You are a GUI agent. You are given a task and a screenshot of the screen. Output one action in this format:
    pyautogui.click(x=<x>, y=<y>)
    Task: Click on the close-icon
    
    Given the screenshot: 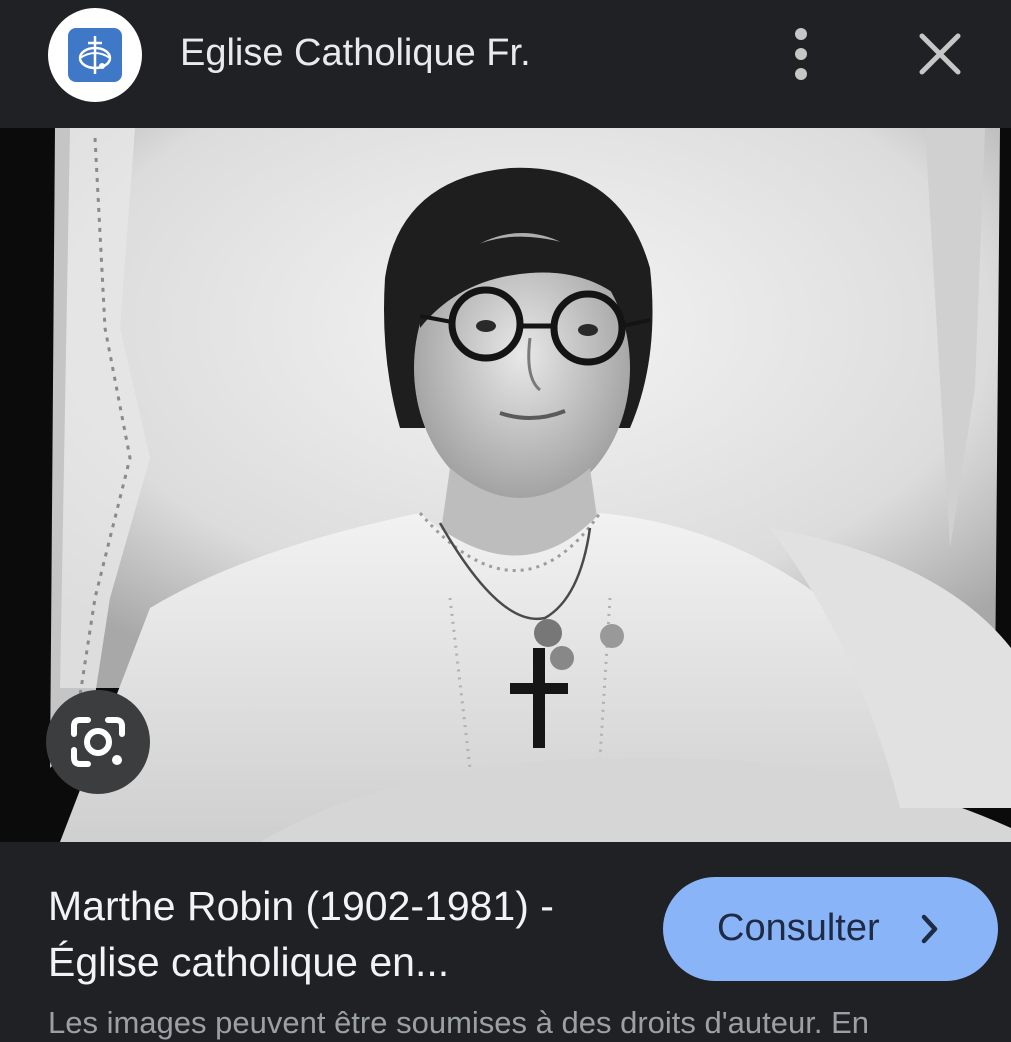 What is the action you would take?
    pyautogui.click(x=940, y=56)
    